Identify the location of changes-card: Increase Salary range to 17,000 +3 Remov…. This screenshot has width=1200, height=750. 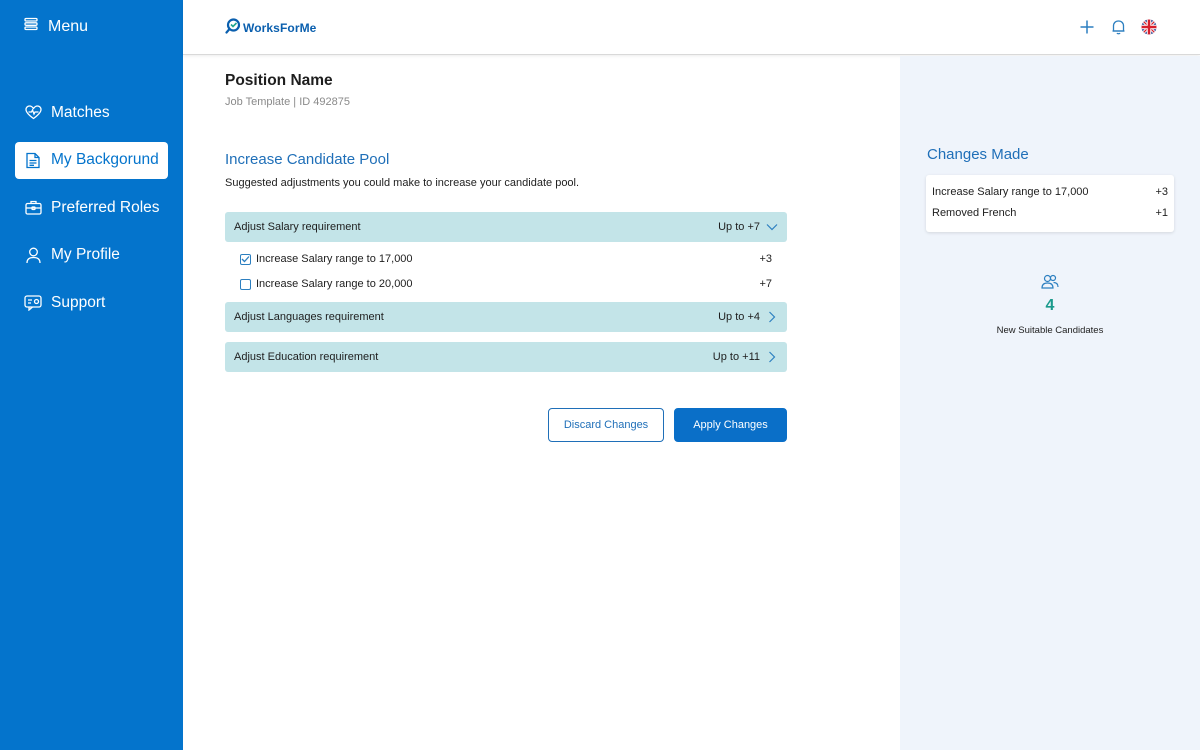
(1050, 203).